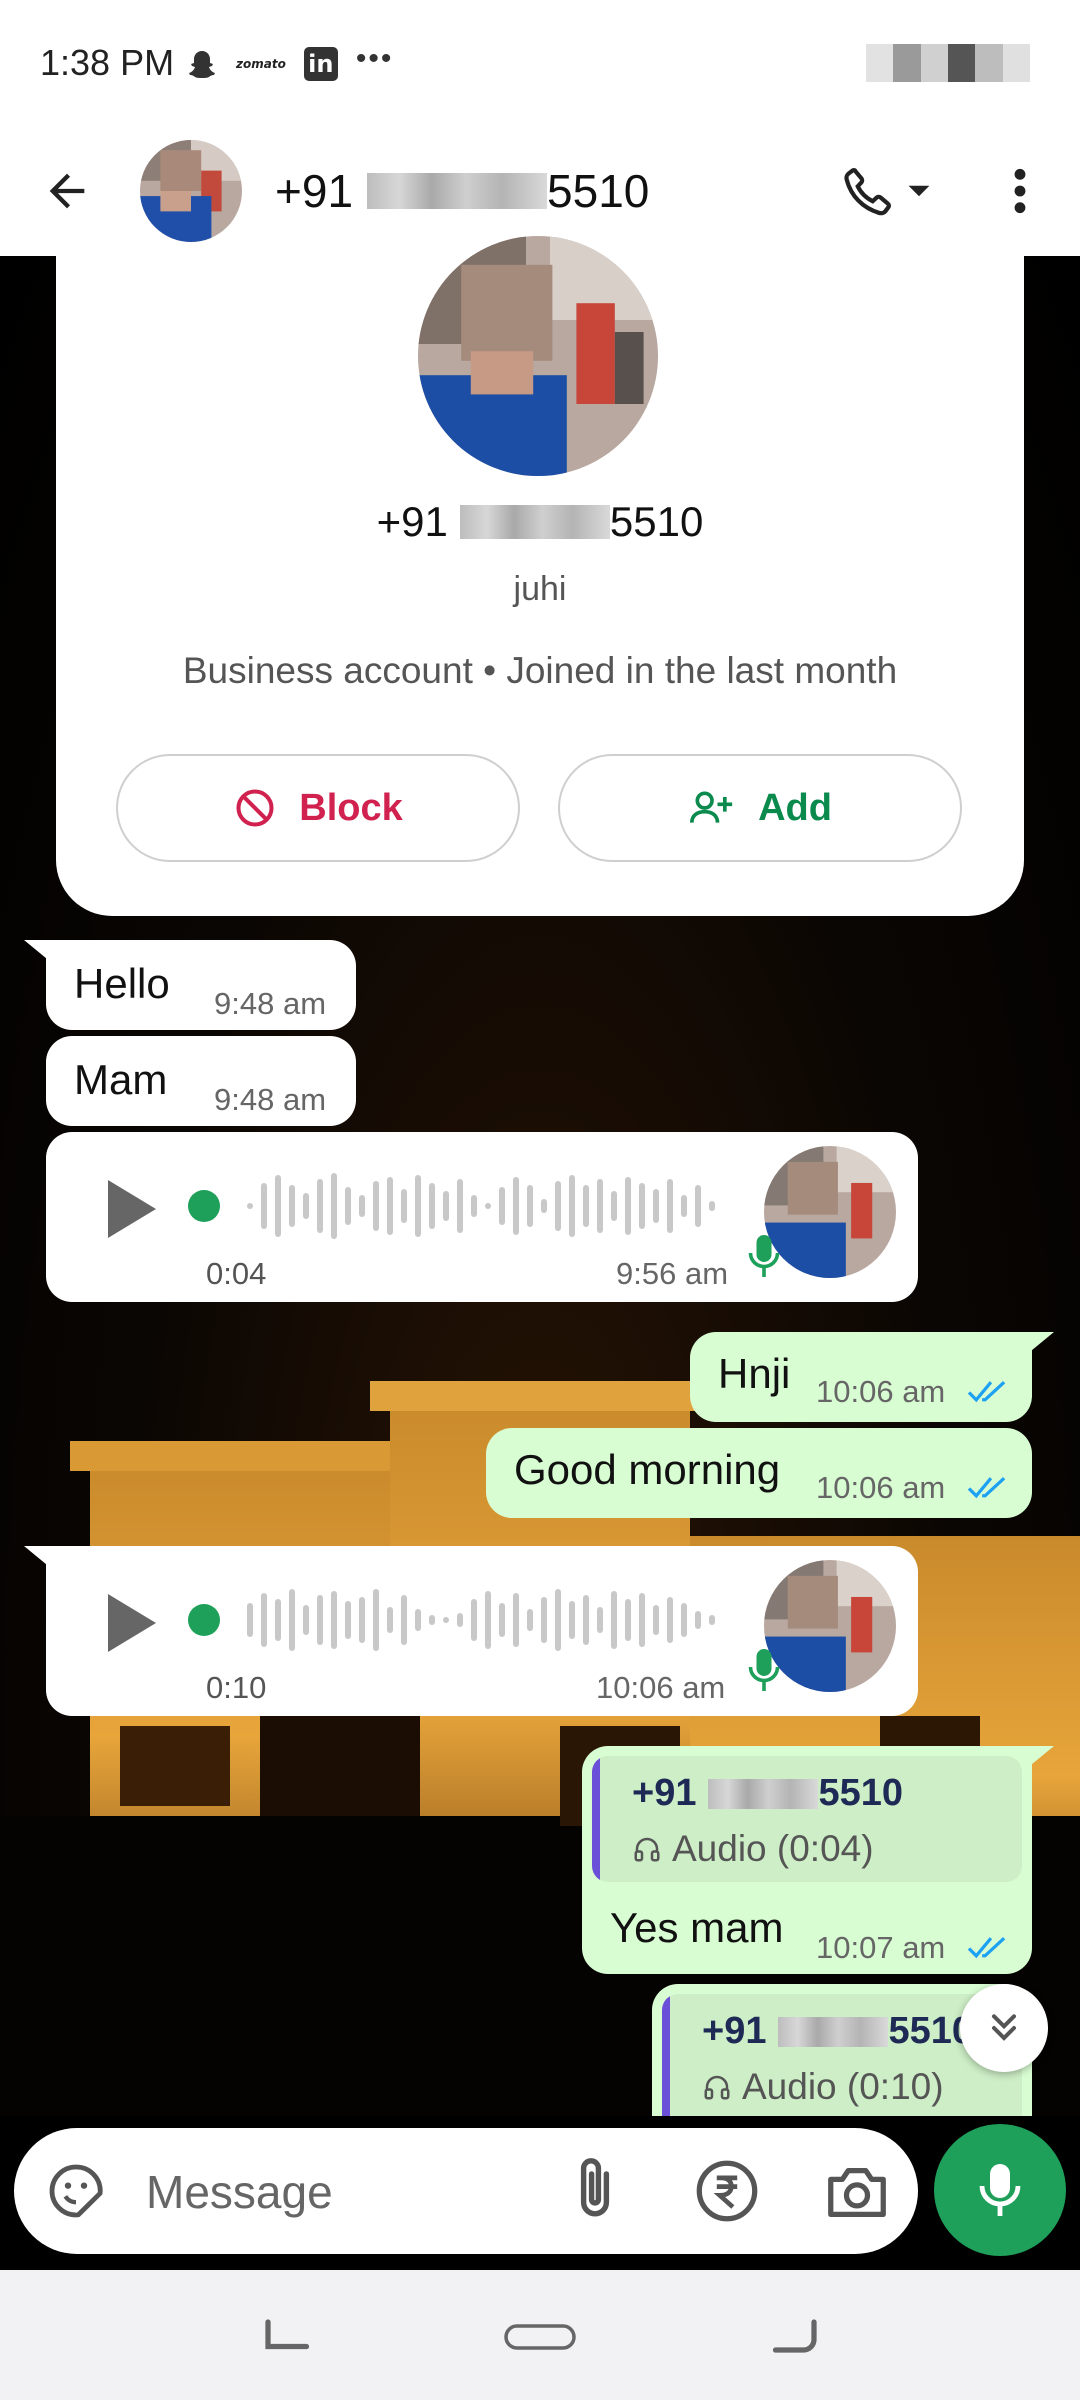 The image size is (1080, 2400). I want to click on recent-apps-icon, so click(289, 2336).